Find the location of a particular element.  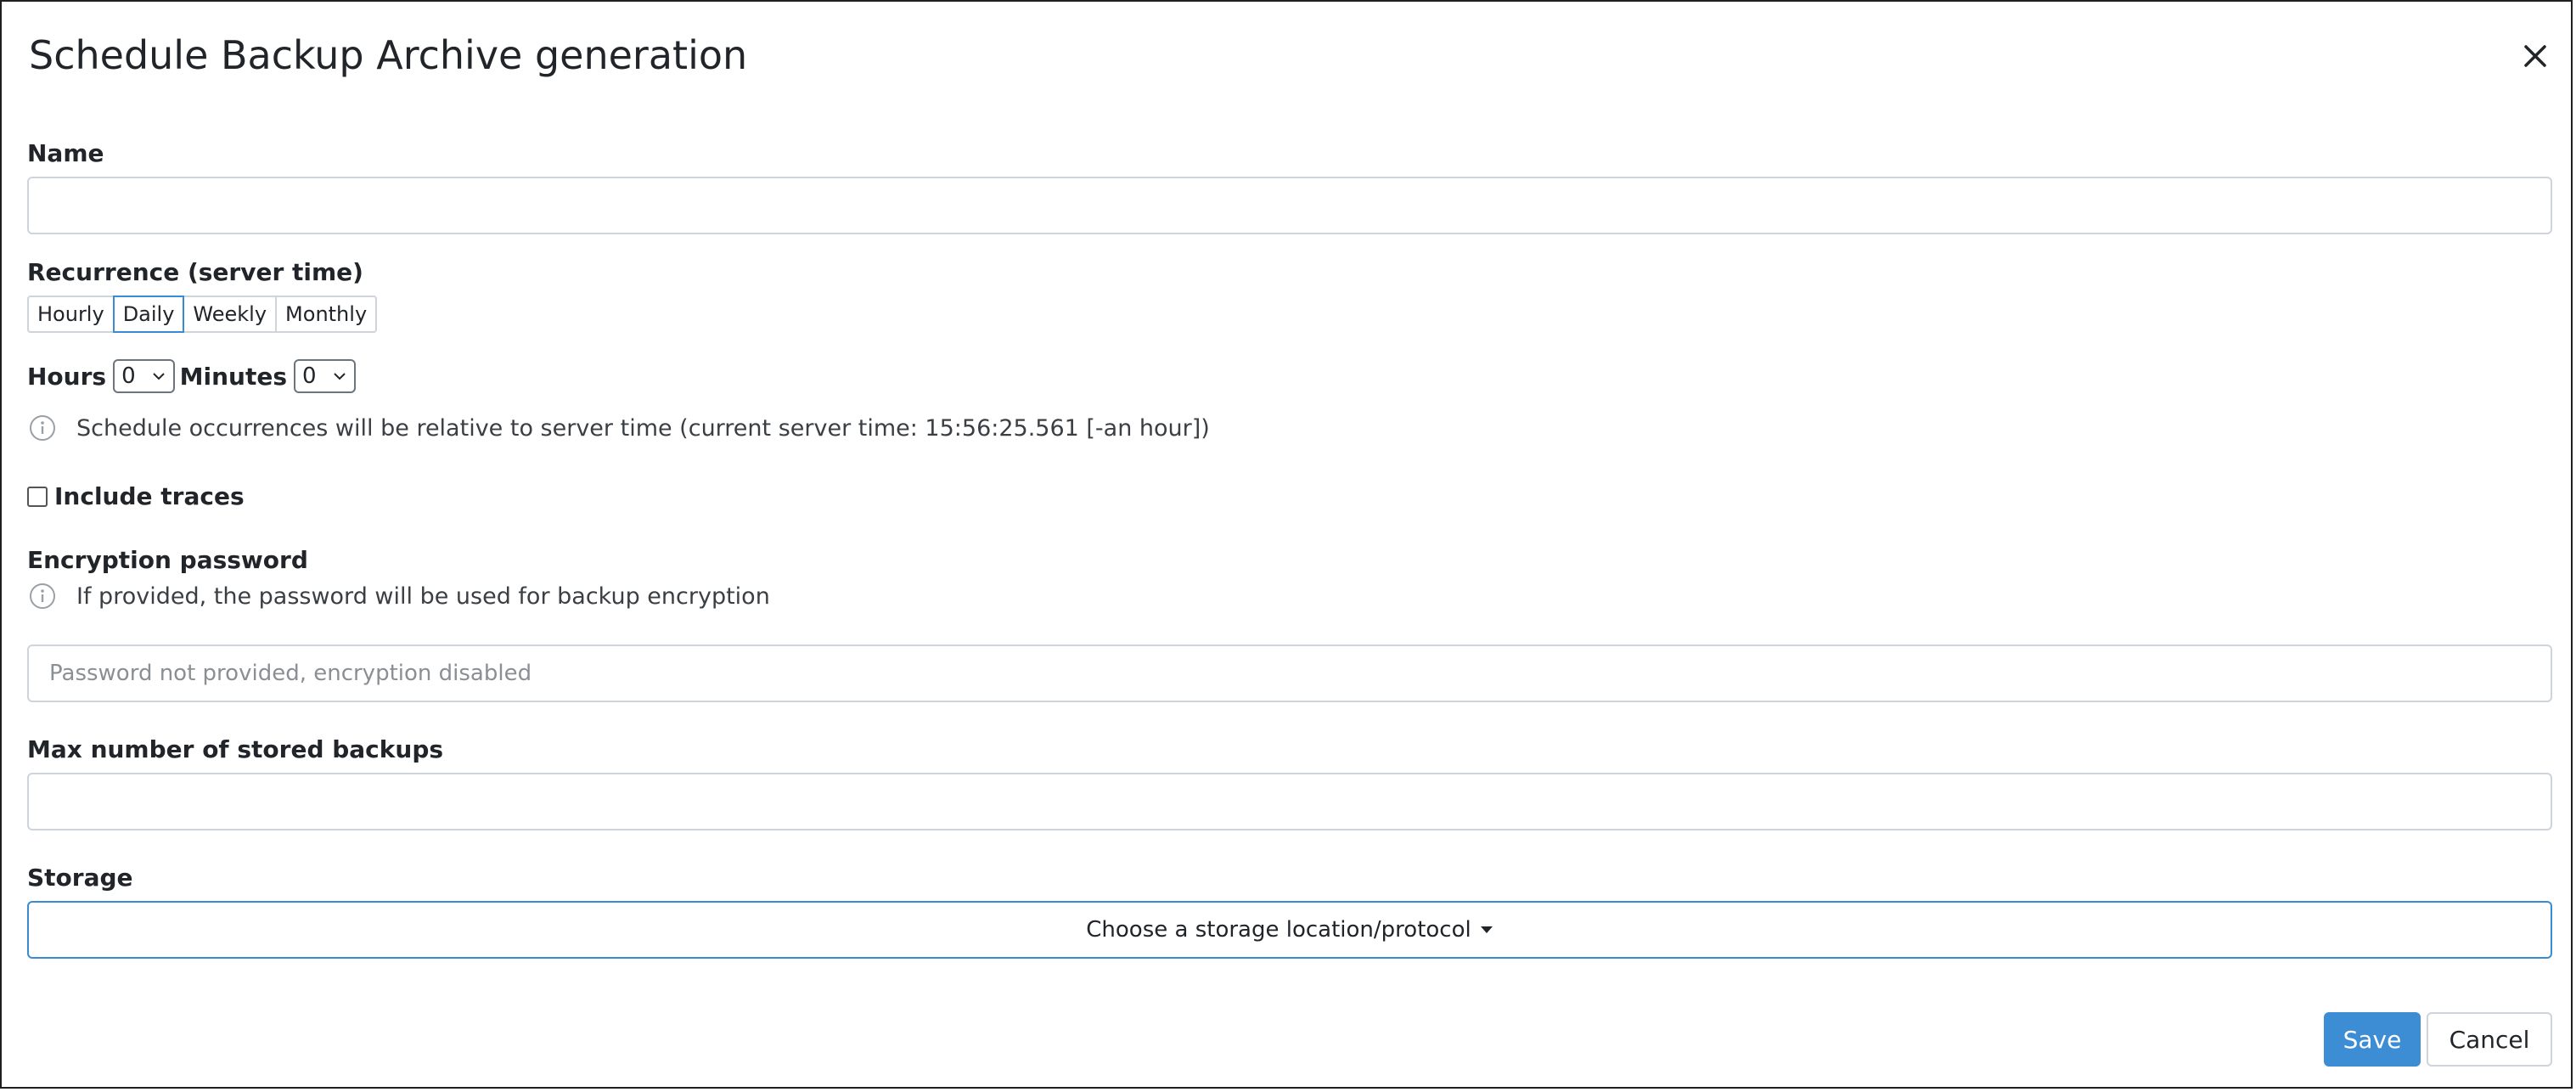

hours-select: 0 is located at coordinates (144, 376).